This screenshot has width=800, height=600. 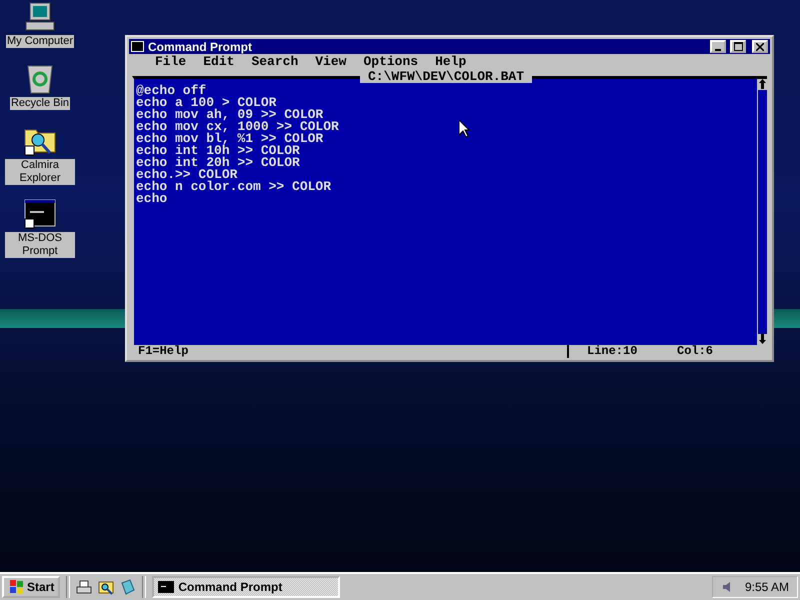 What do you see at coordinates (464, 128) in the screenshot?
I see `mouse-pointer-icon` at bounding box center [464, 128].